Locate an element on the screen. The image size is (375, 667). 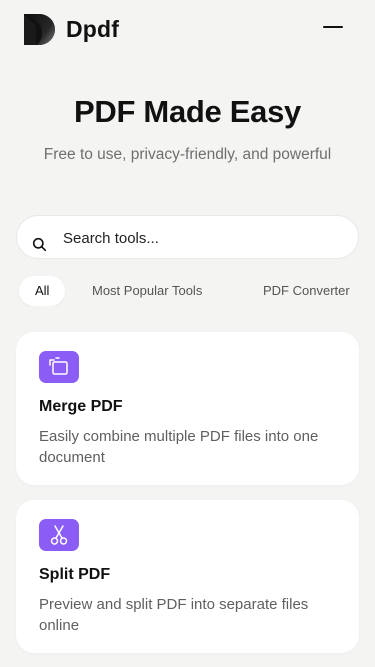
tool-title: Merge PDF is located at coordinates (81, 406).